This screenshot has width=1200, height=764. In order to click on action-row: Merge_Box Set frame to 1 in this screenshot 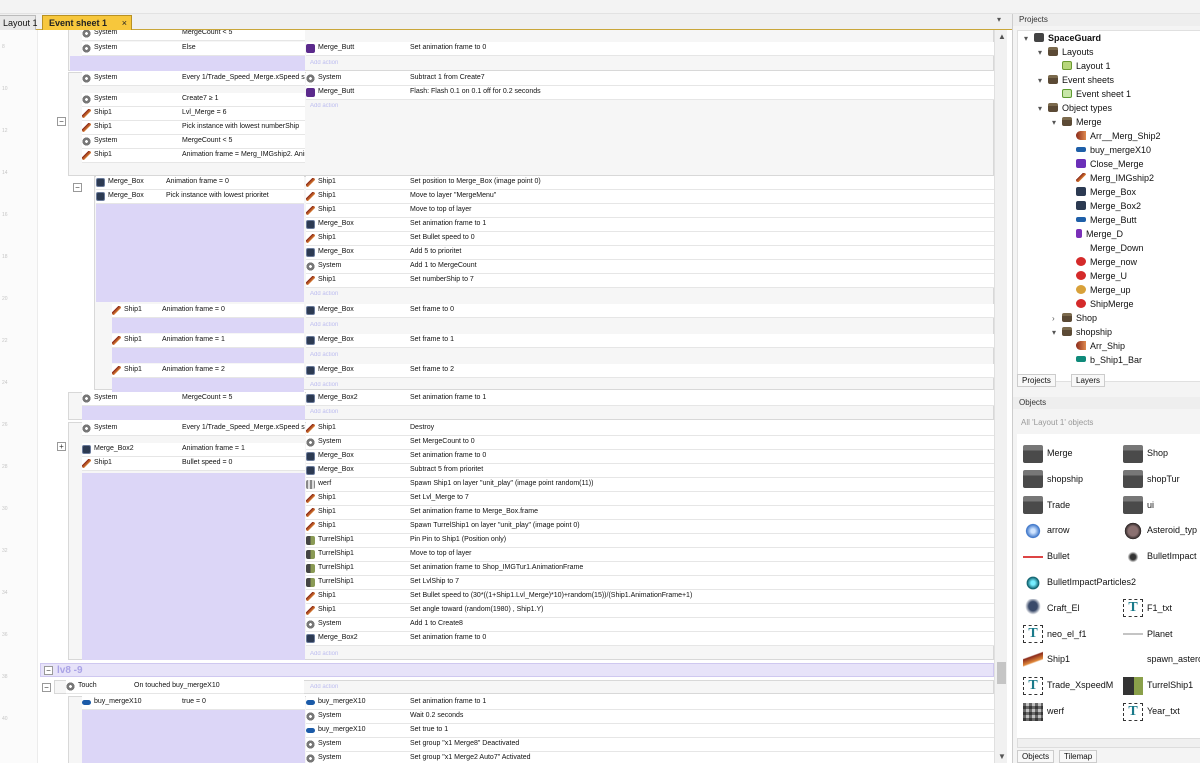, I will do `click(650, 341)`.